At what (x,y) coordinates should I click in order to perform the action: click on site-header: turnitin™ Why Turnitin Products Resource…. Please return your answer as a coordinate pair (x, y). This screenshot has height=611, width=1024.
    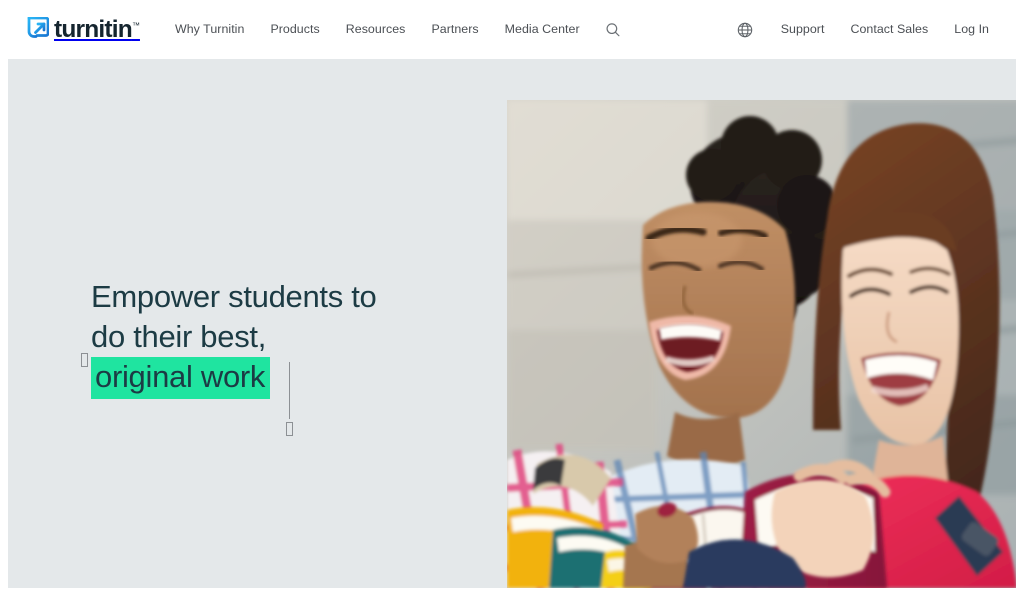
    Looking at the image, I should click on (512, 29).